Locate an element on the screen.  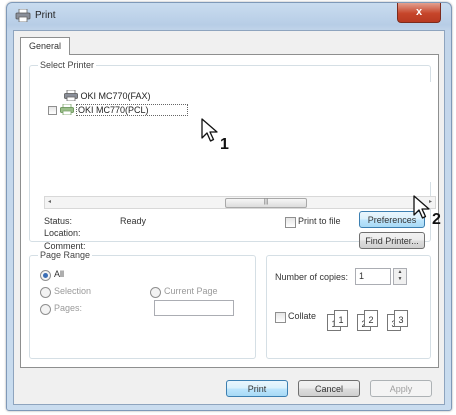
step-2-label: 2 is located at coordinates (436, 219).